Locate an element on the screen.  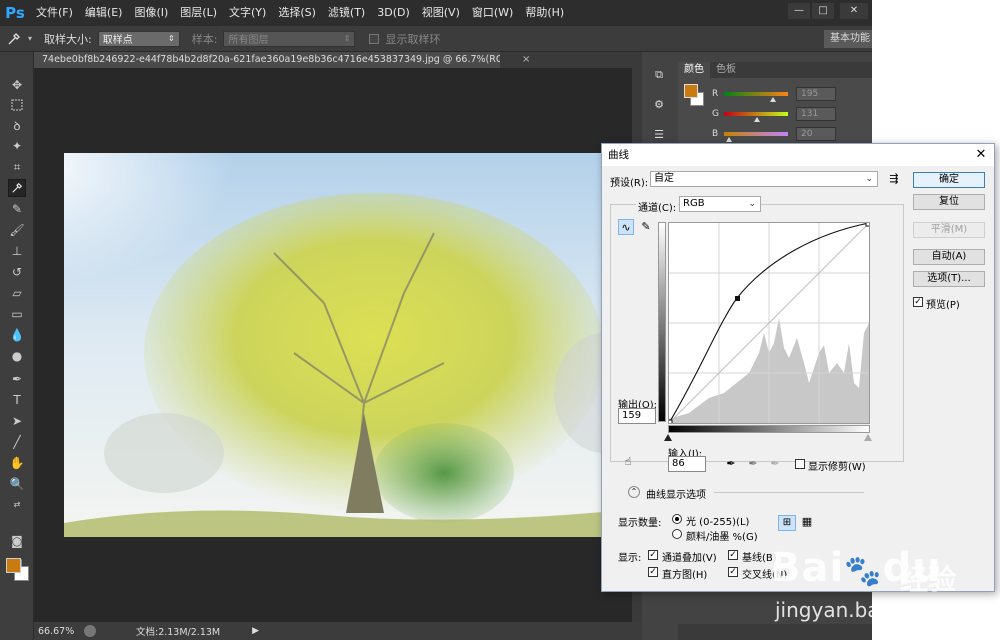
menu-file: 文件(F) is located at coordinates (54, 13).